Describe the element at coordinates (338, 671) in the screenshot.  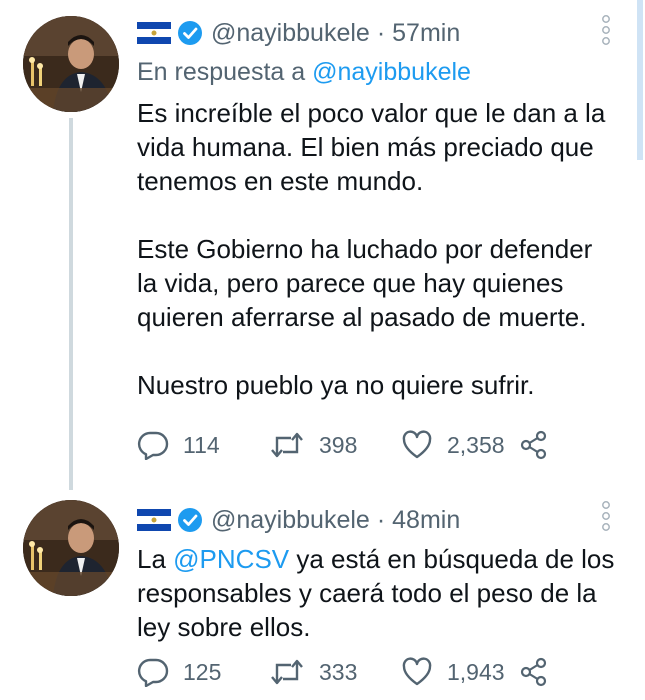
I see `retweet-count: 333` at that location.